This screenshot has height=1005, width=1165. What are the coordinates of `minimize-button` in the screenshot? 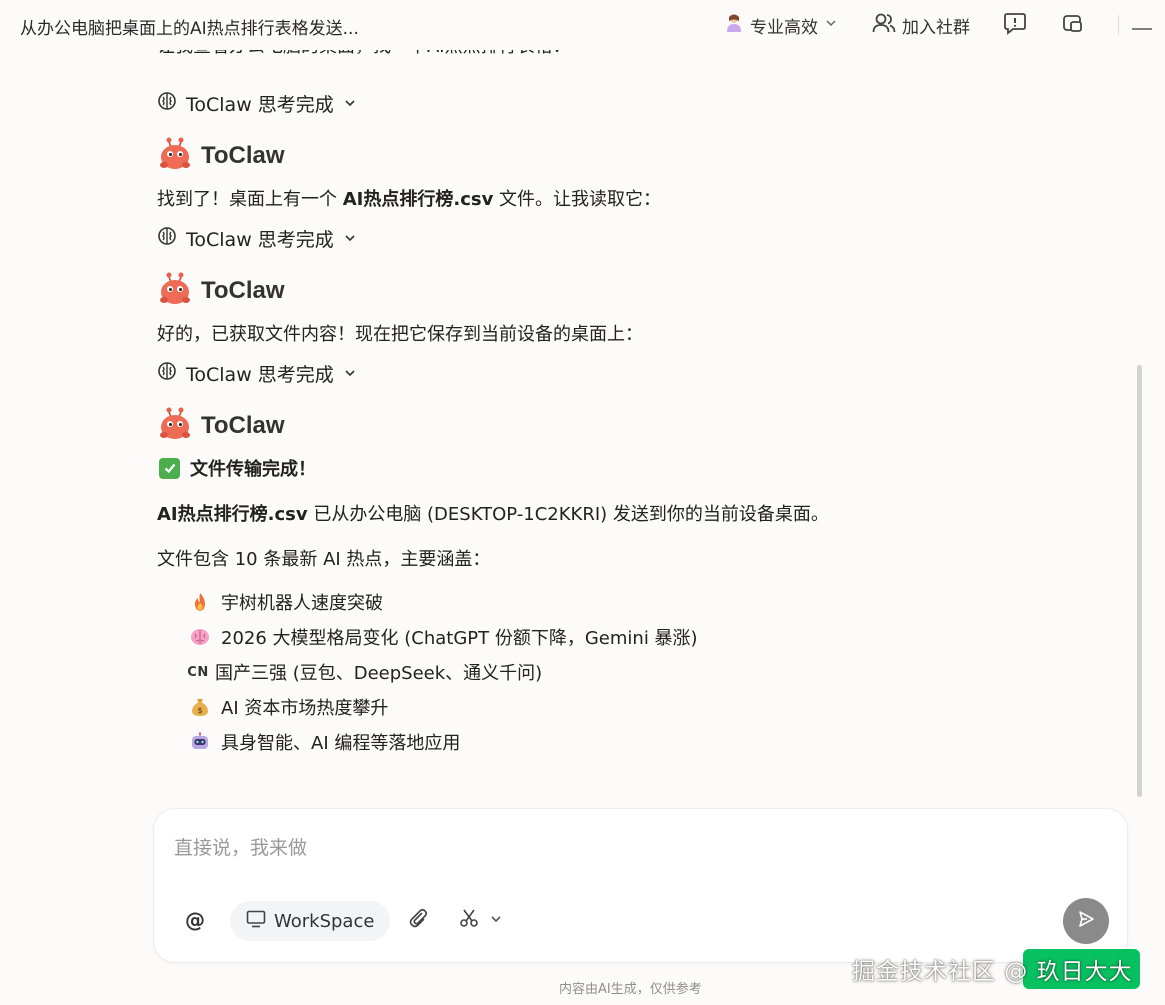 It's located at (1142, 25).